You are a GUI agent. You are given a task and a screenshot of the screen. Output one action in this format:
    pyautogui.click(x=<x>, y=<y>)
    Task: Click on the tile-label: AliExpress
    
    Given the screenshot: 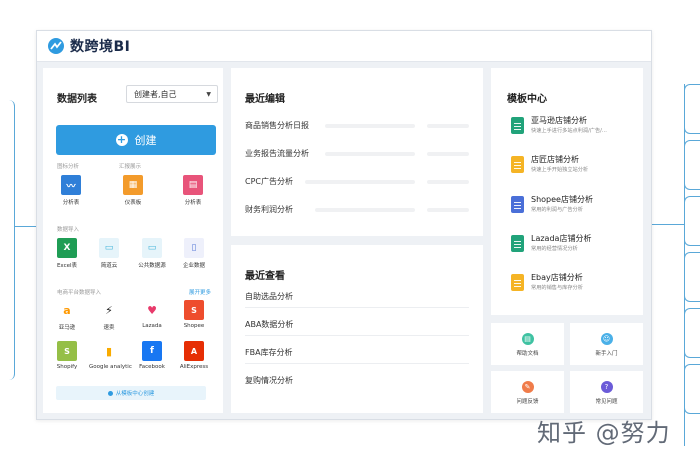 What is the action you would take?
    pyautogui.click(x=194, y=367)
    